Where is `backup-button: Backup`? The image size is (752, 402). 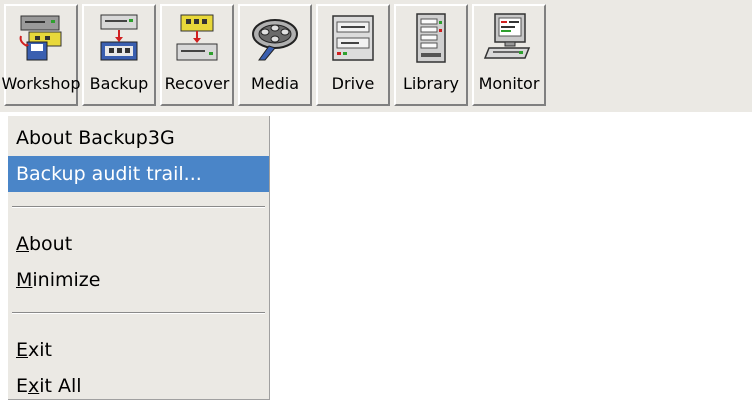 backup-button: Backup is located at coordinates (119, 55).